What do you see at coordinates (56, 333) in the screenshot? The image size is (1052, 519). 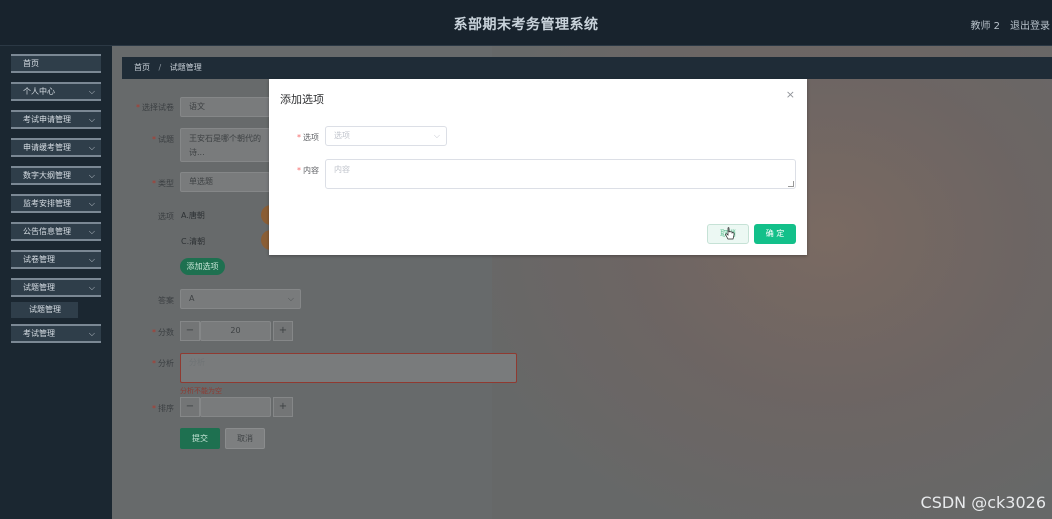 I see `sidebar-item-exams: 考试管理 ⌵` at bounding box center [56, 333].